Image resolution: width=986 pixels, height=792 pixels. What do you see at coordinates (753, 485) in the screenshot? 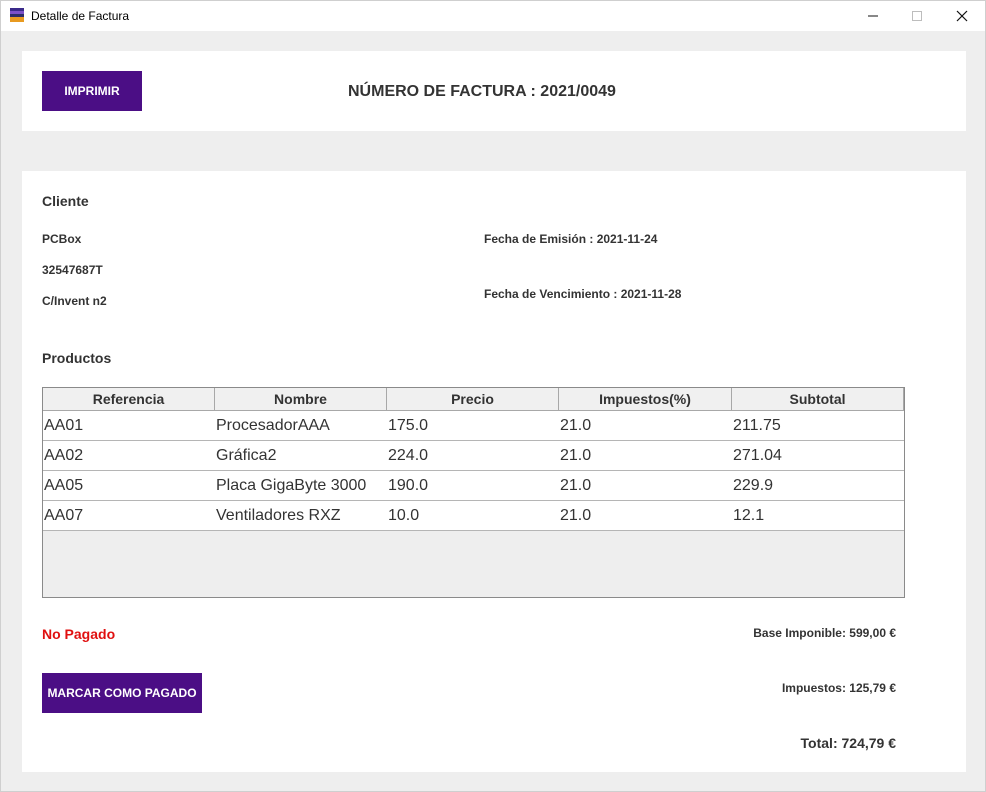
I see `cell-subtotal: 229.9` at bounding box center [753, 485].